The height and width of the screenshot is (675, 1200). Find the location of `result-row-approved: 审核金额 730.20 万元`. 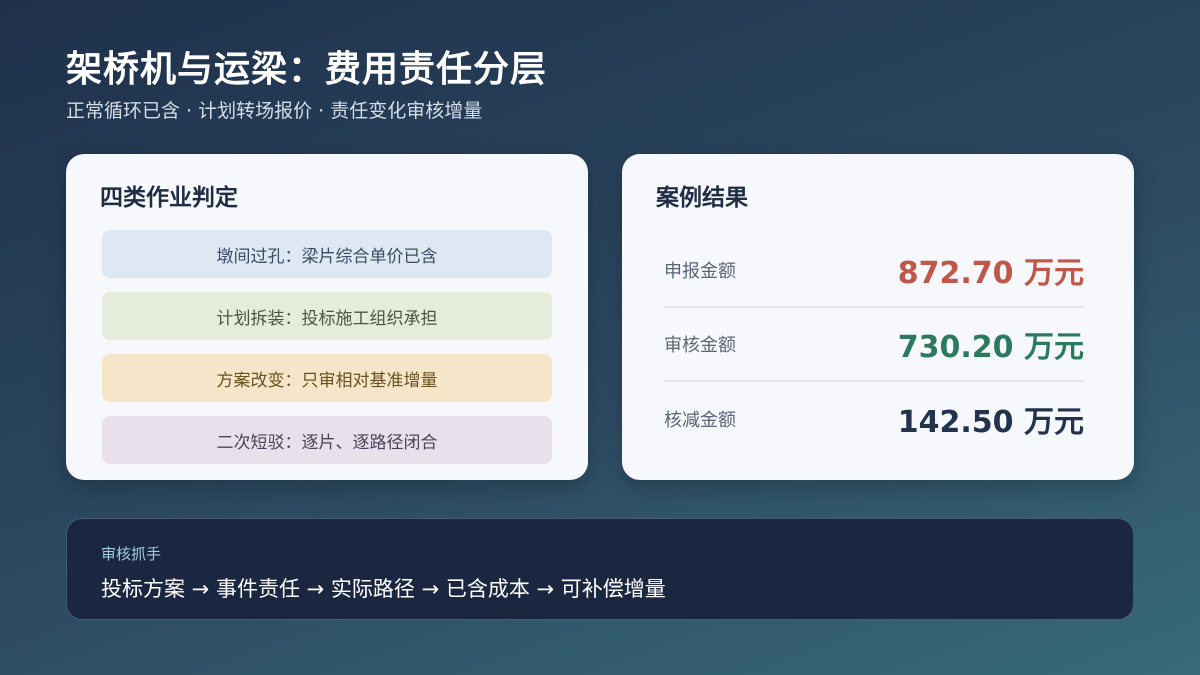

result-row-approved: 审核金额 730.20 万元 is located at coordinates (874, 345).